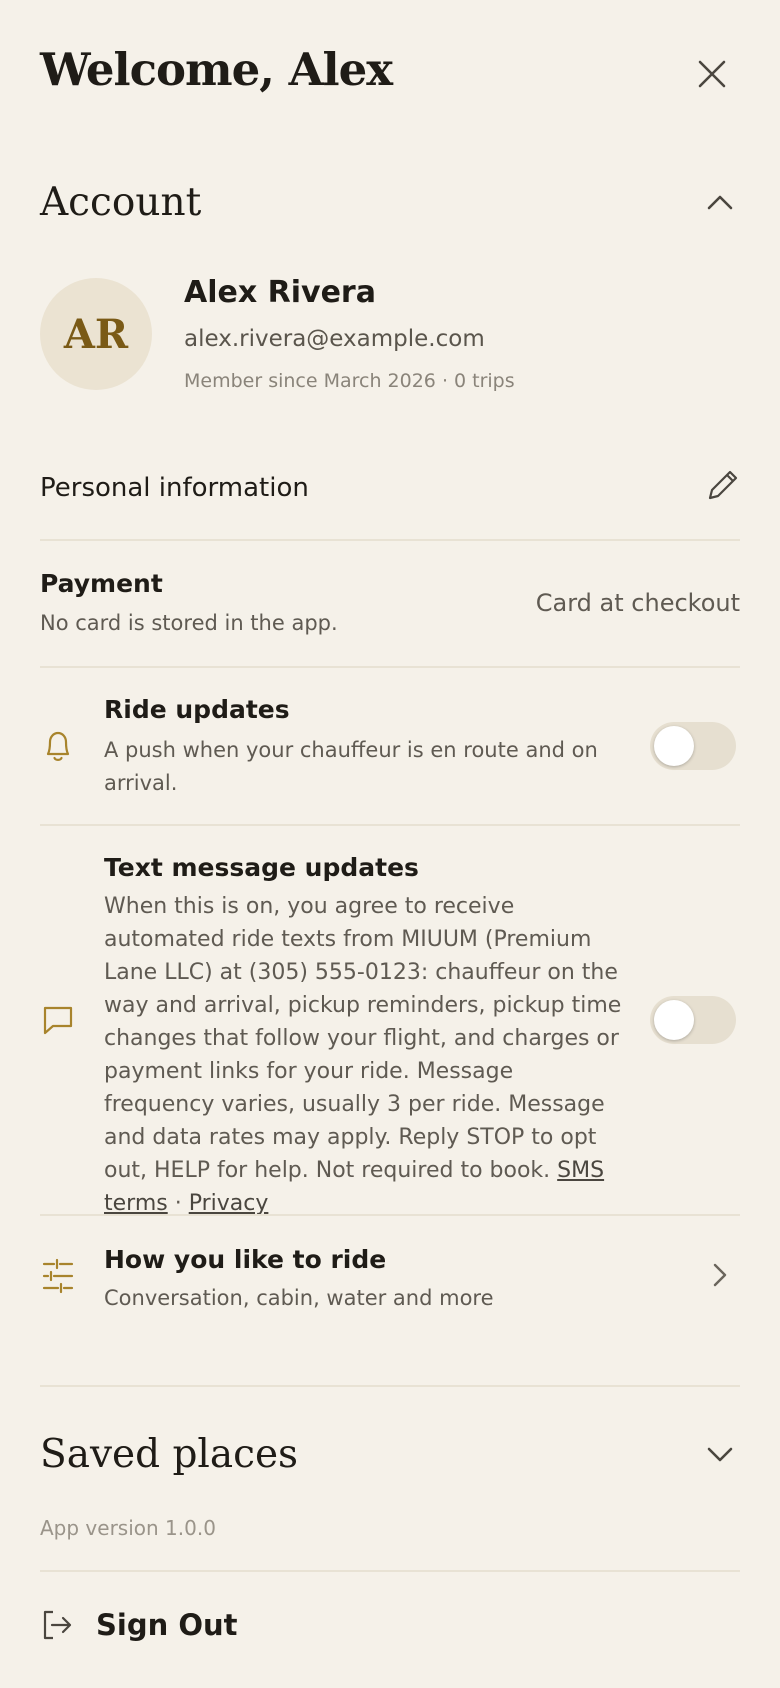 Image resolution: width=780 pixels, height=1688 pixels. What do you see at coordinates (167, 1625) in the screenshot?
I see `sign-out-label: Sign Out` at bounding box center [167, 1625].